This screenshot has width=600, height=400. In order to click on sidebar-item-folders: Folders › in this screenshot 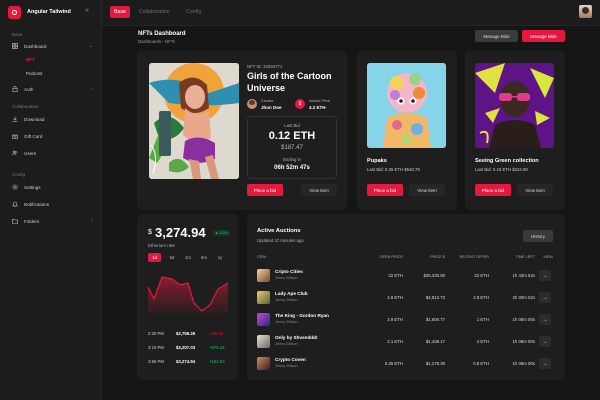, I will do `click(54, 221)`.